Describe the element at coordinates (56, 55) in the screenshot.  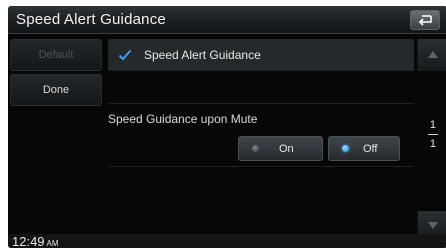
I see `default-button: Default` at that location.